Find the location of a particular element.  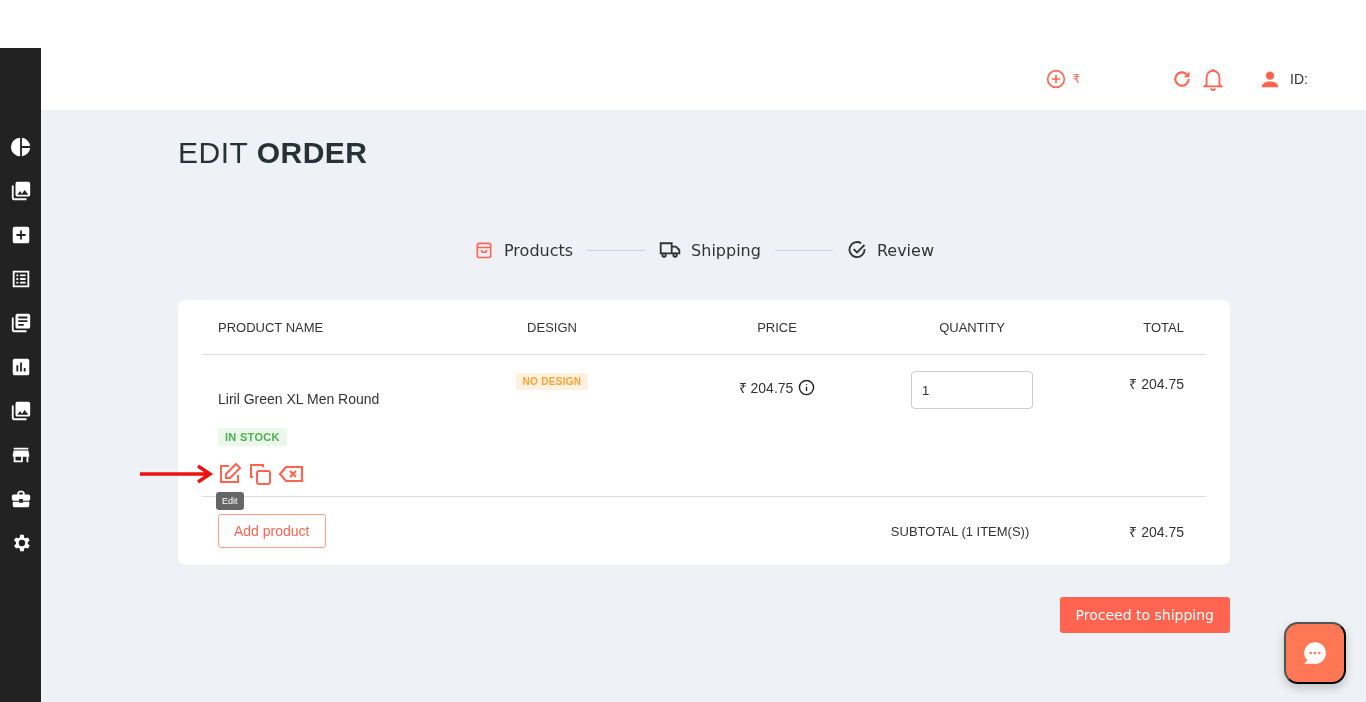

column-header: QUANTITY is located at coordinates (972, 327).